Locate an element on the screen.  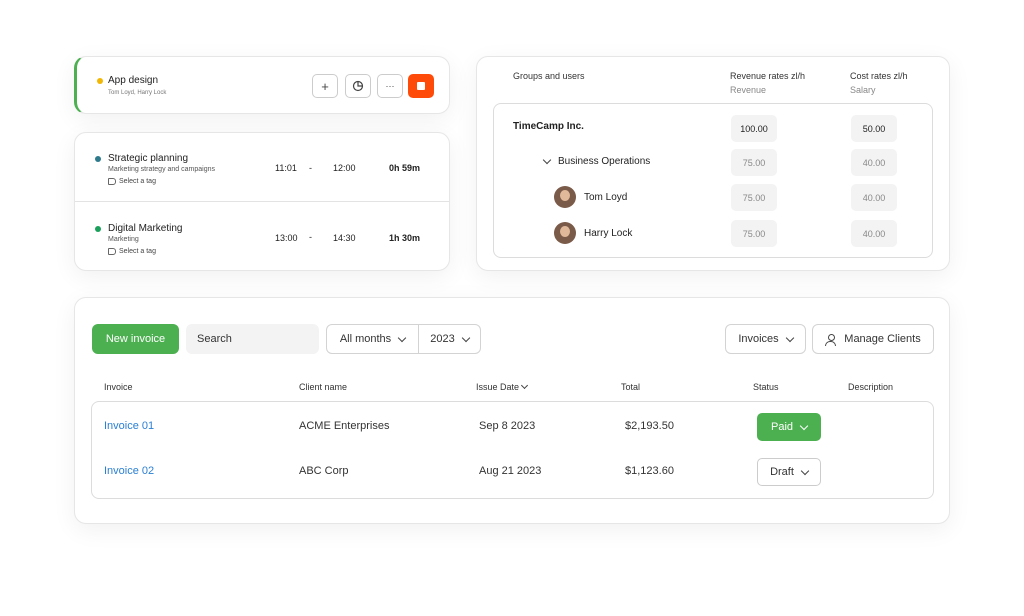
column-header-description: Description is located at coordinates (871, 387).